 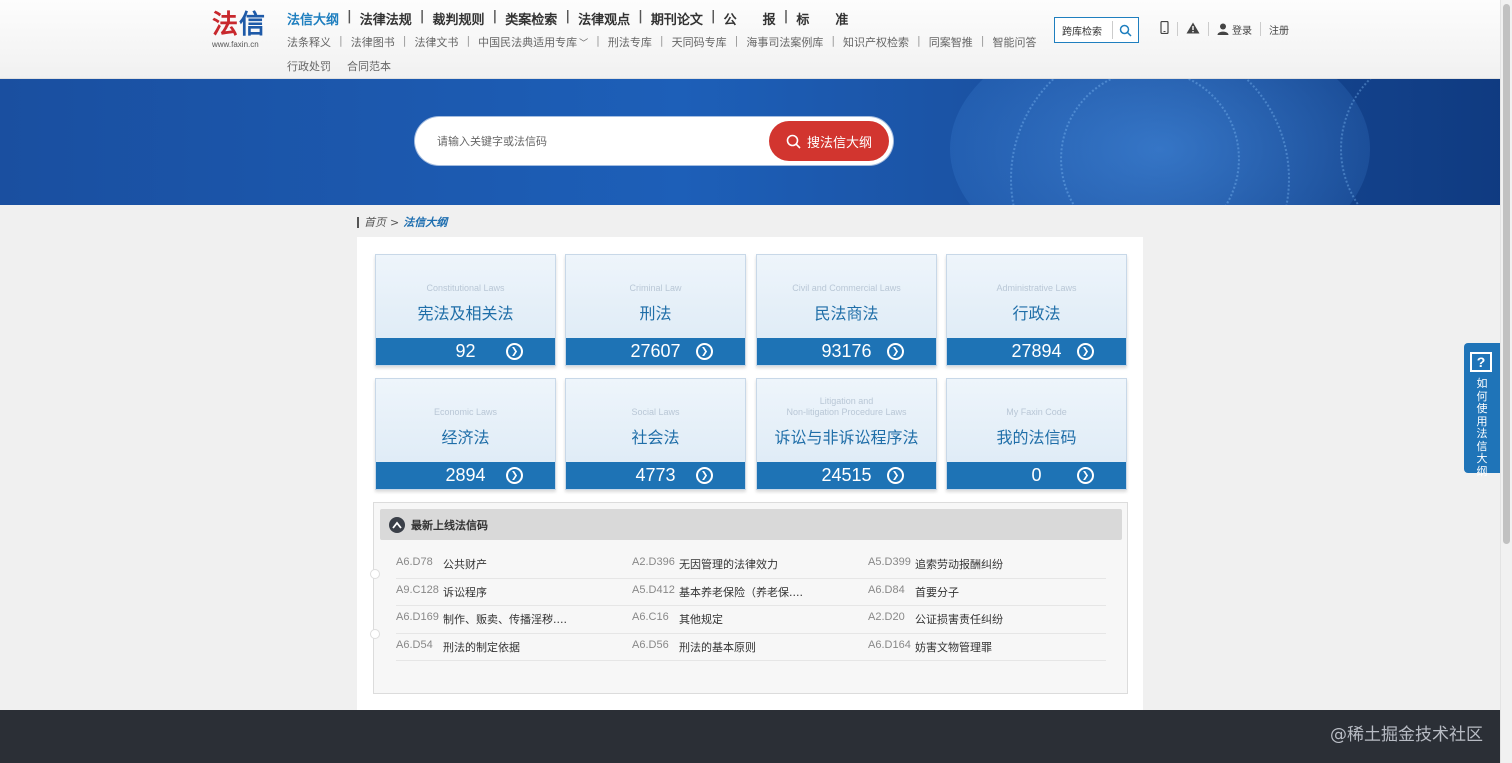 What do you see at coordinates (459, 18) in the screenshot?
I see `nav-item-rulings: 裁判规则` at bounding box center [459, 18].